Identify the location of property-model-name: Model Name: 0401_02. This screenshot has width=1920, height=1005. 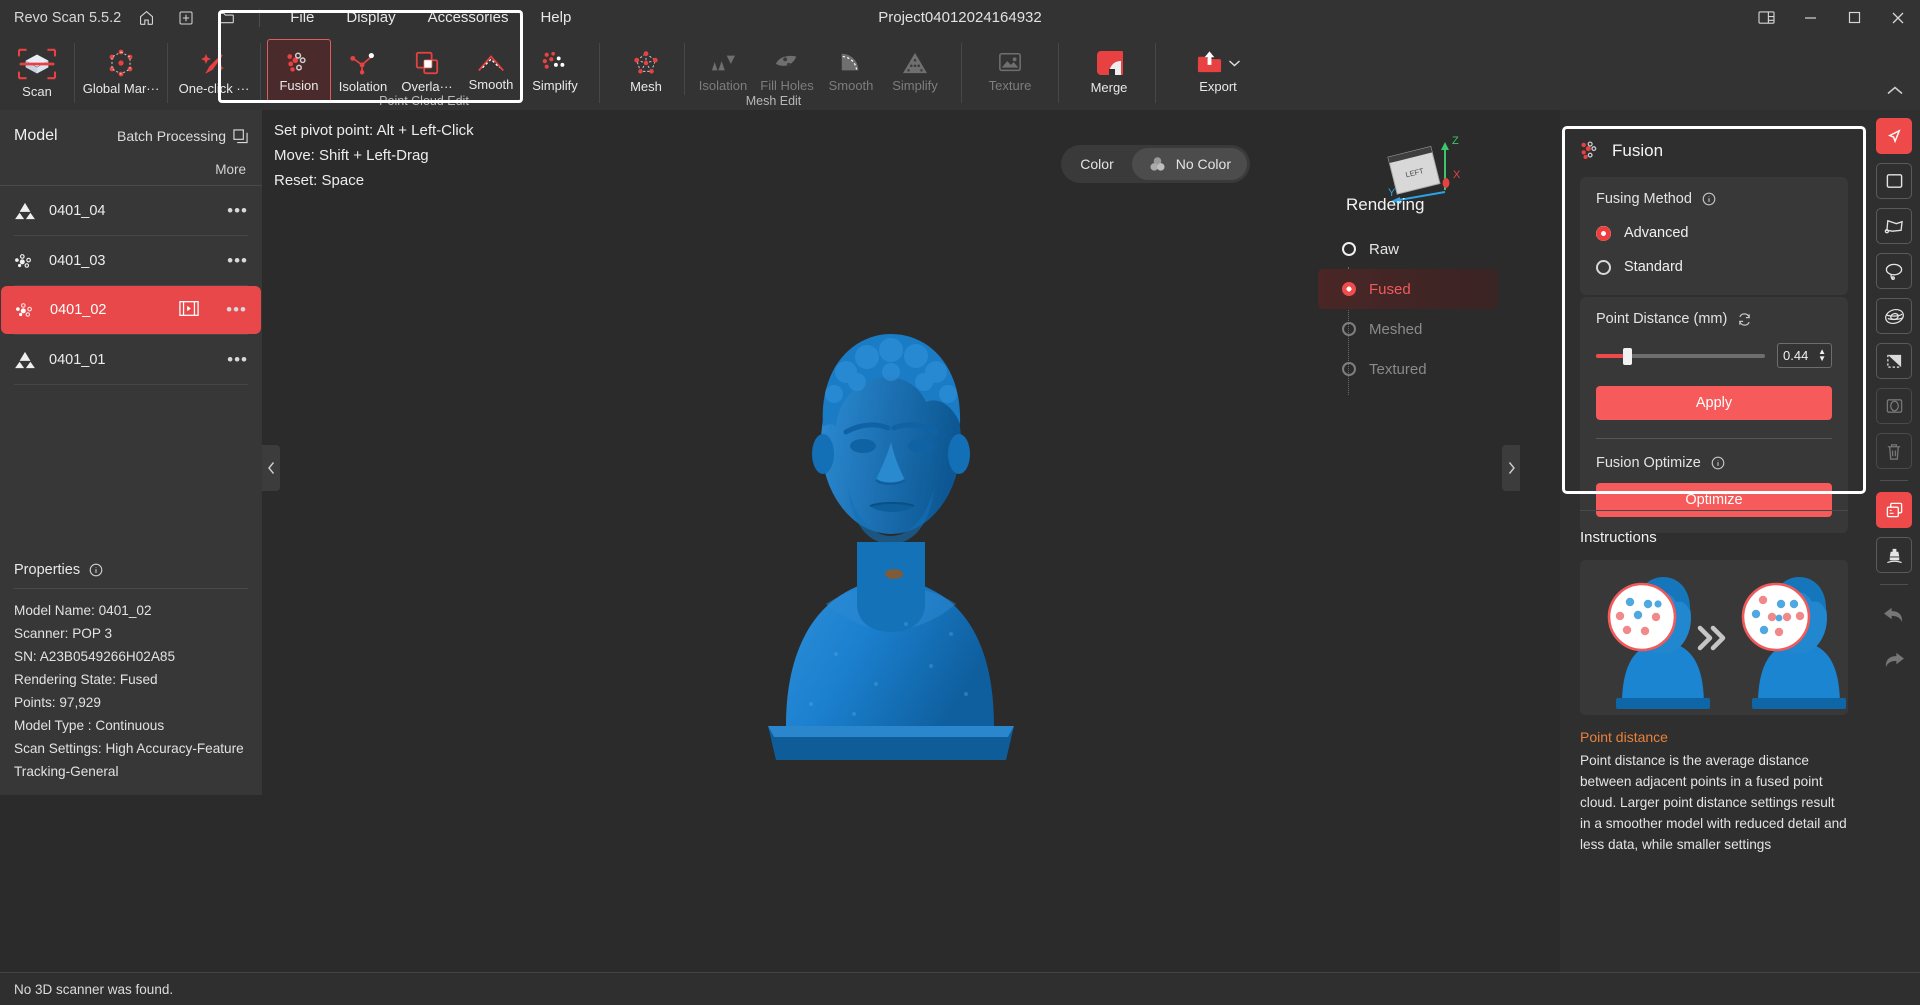
(131, 610).